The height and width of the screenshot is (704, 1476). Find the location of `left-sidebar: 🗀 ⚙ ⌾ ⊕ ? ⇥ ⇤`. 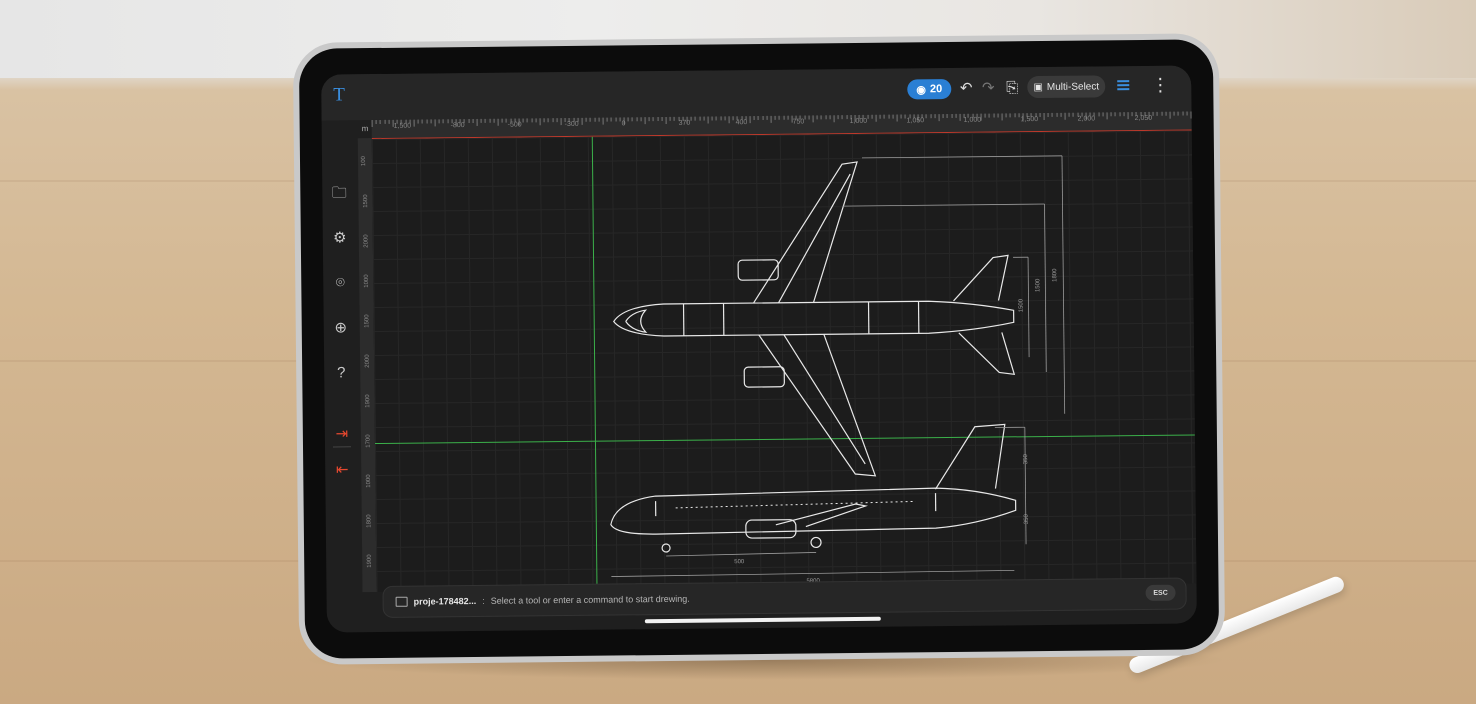

left-sidebar: 🗀 ⚙ ⌾ ⊕ ? ⇥ ⇤ is located at coordinates (341, 365).